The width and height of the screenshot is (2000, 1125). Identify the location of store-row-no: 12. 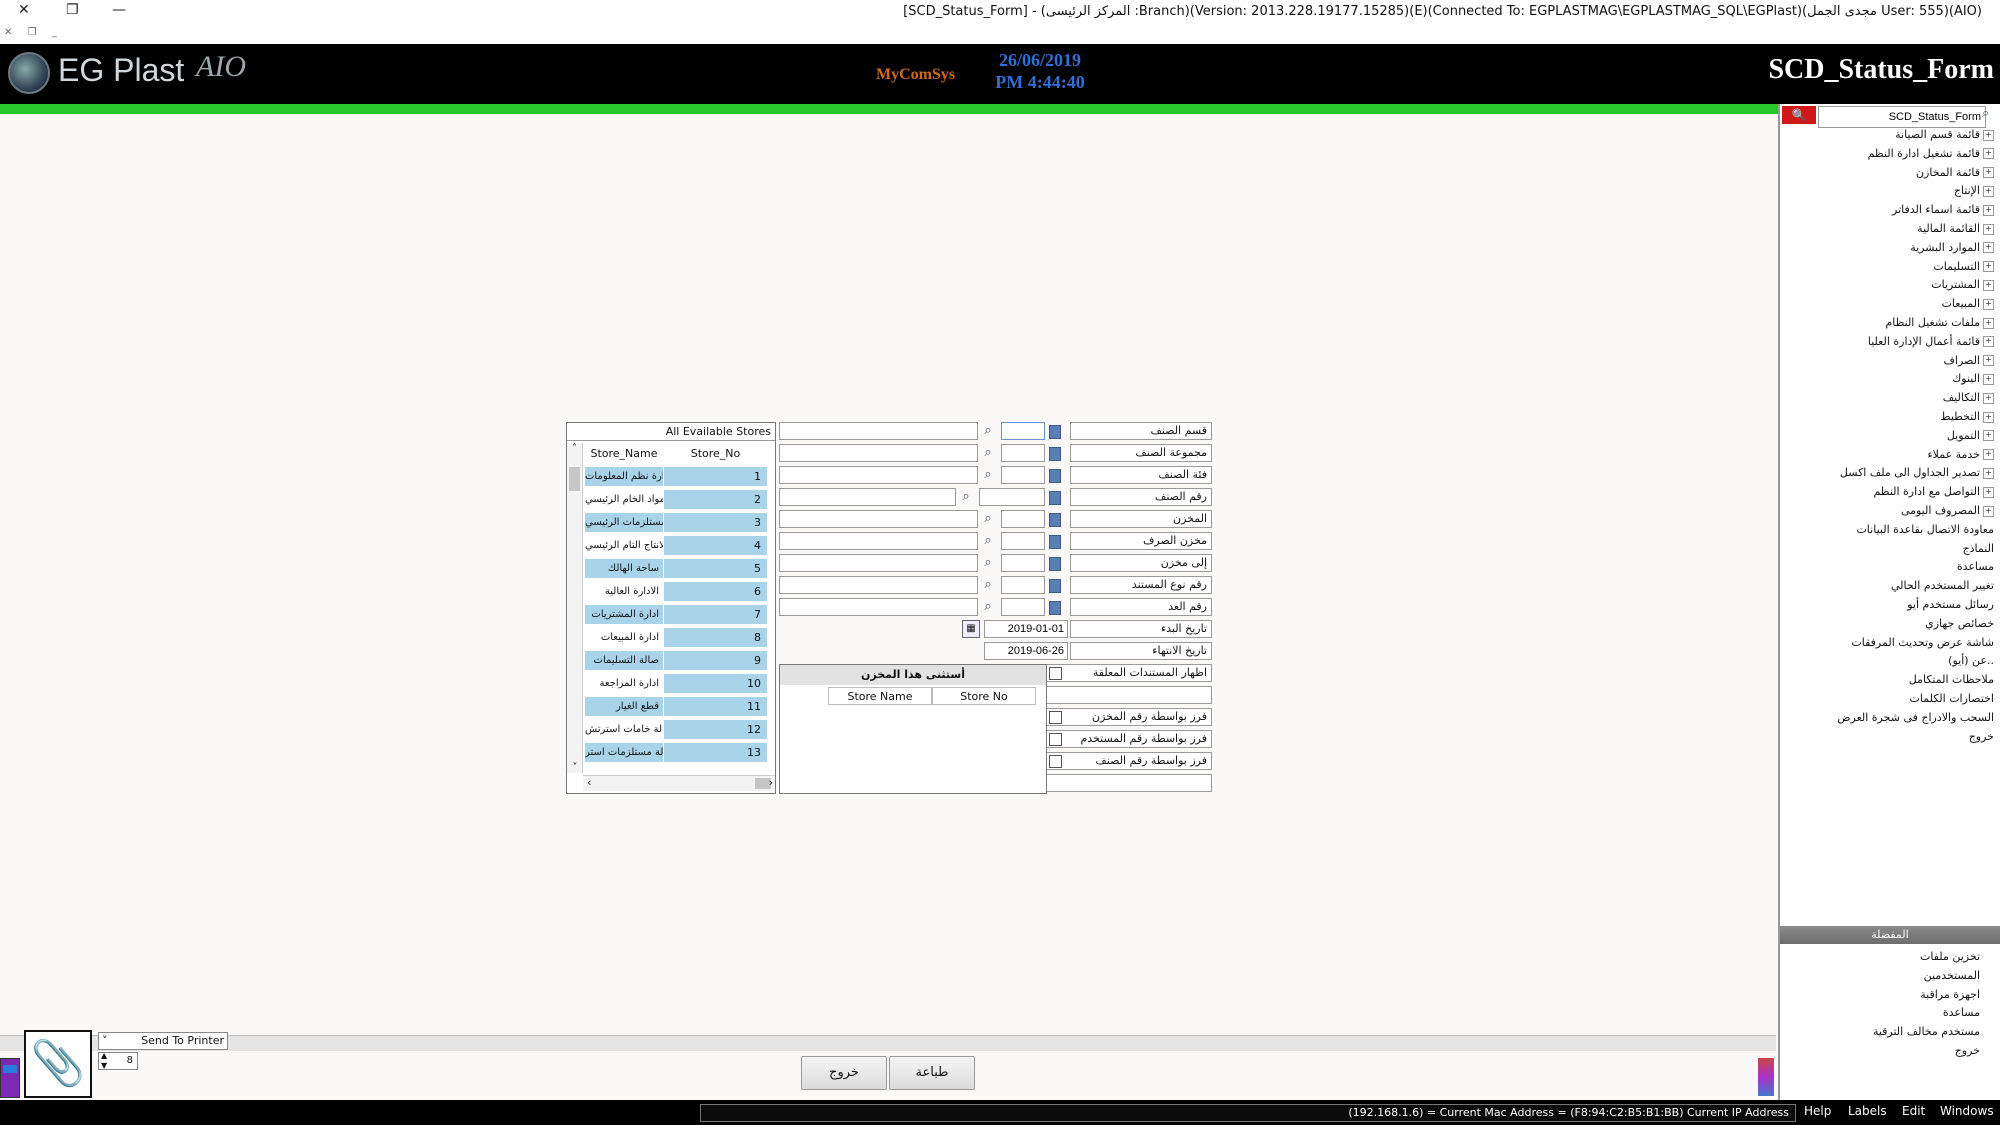
(715, 730).